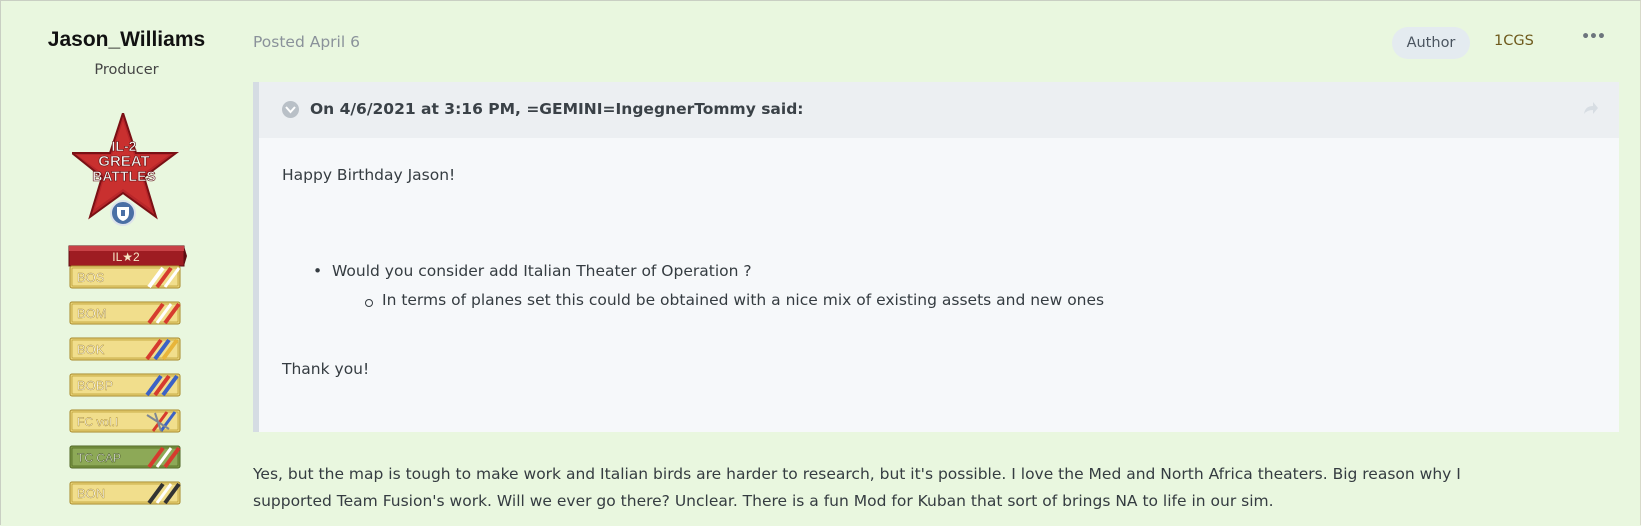 The image size is (1641, 526). What do you see at coordinates (290, 109) in the screenshot?
I see `chevron-down-icon` at bounding box center [290, 109].